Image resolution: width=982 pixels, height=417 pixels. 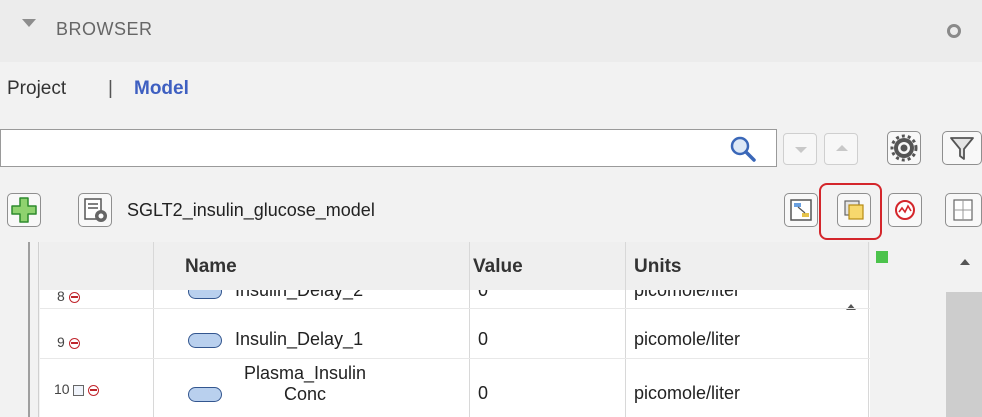 What do you see at coordinates (211, 267) in the screenshot?
I see `column-header-name: Name` at bounding box center [211, 267].